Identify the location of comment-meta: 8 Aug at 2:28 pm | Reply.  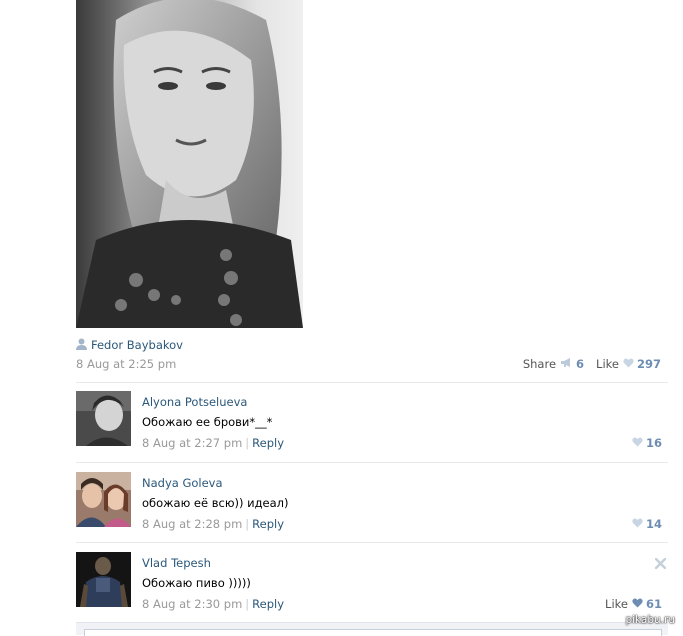
(213, 524).